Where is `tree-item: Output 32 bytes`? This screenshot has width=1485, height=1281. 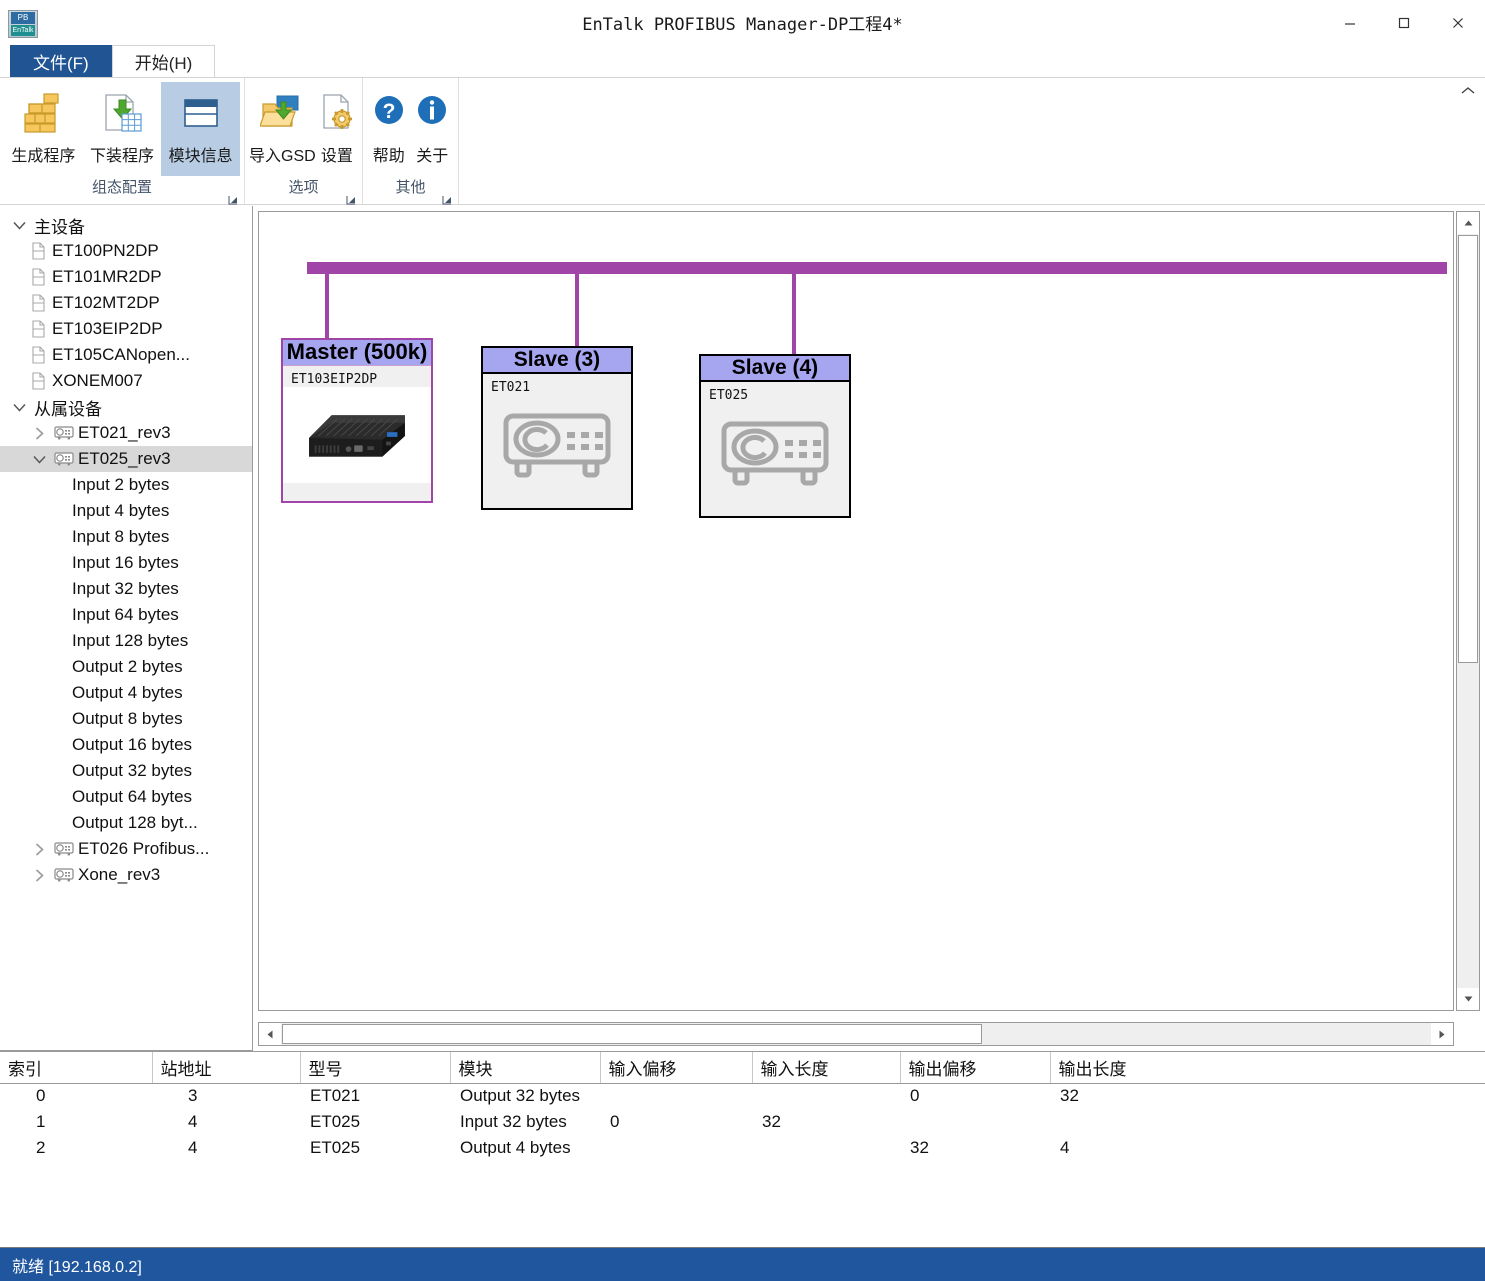 tree-item: Output 32 bytes is located at coordinates (126, 771).